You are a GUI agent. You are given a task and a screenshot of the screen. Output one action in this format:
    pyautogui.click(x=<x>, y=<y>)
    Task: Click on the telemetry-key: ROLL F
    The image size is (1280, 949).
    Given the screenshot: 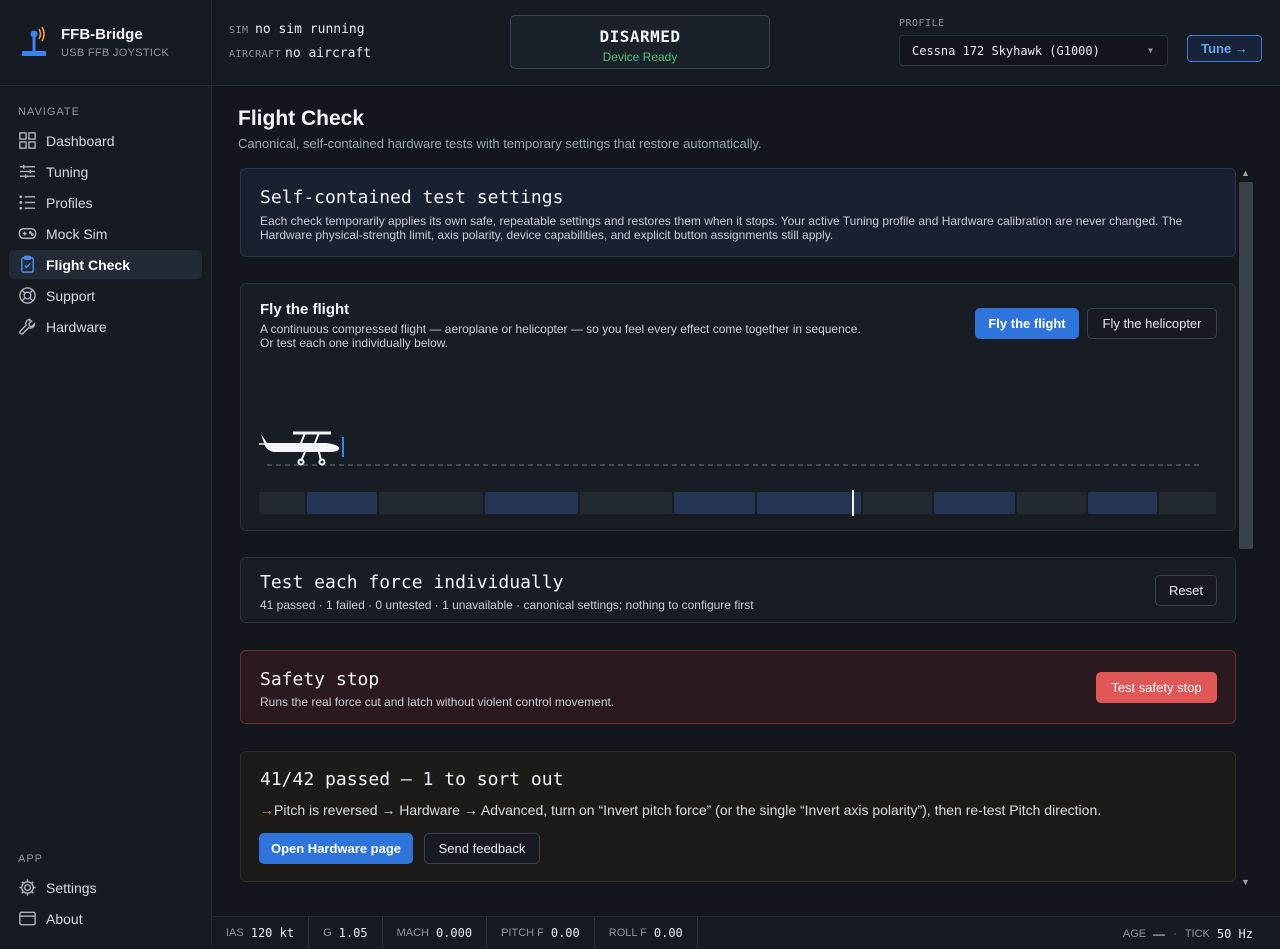 What is the action you would take?
    pyautogui.click(x=627, y=933)
    